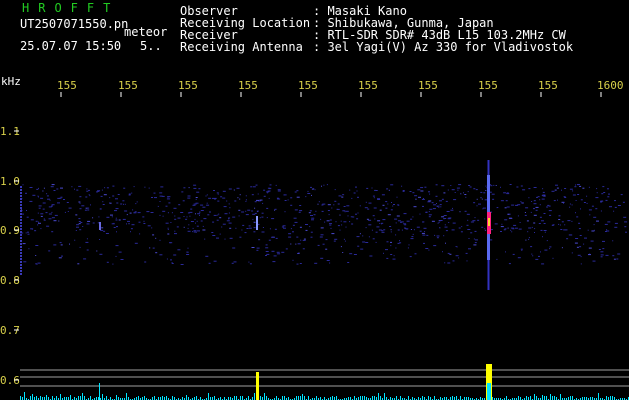 This screenshot has width=629, height=400. Describe the element at coordinates (257, 386) in the screenshot. I see `peak-minor` at that location.